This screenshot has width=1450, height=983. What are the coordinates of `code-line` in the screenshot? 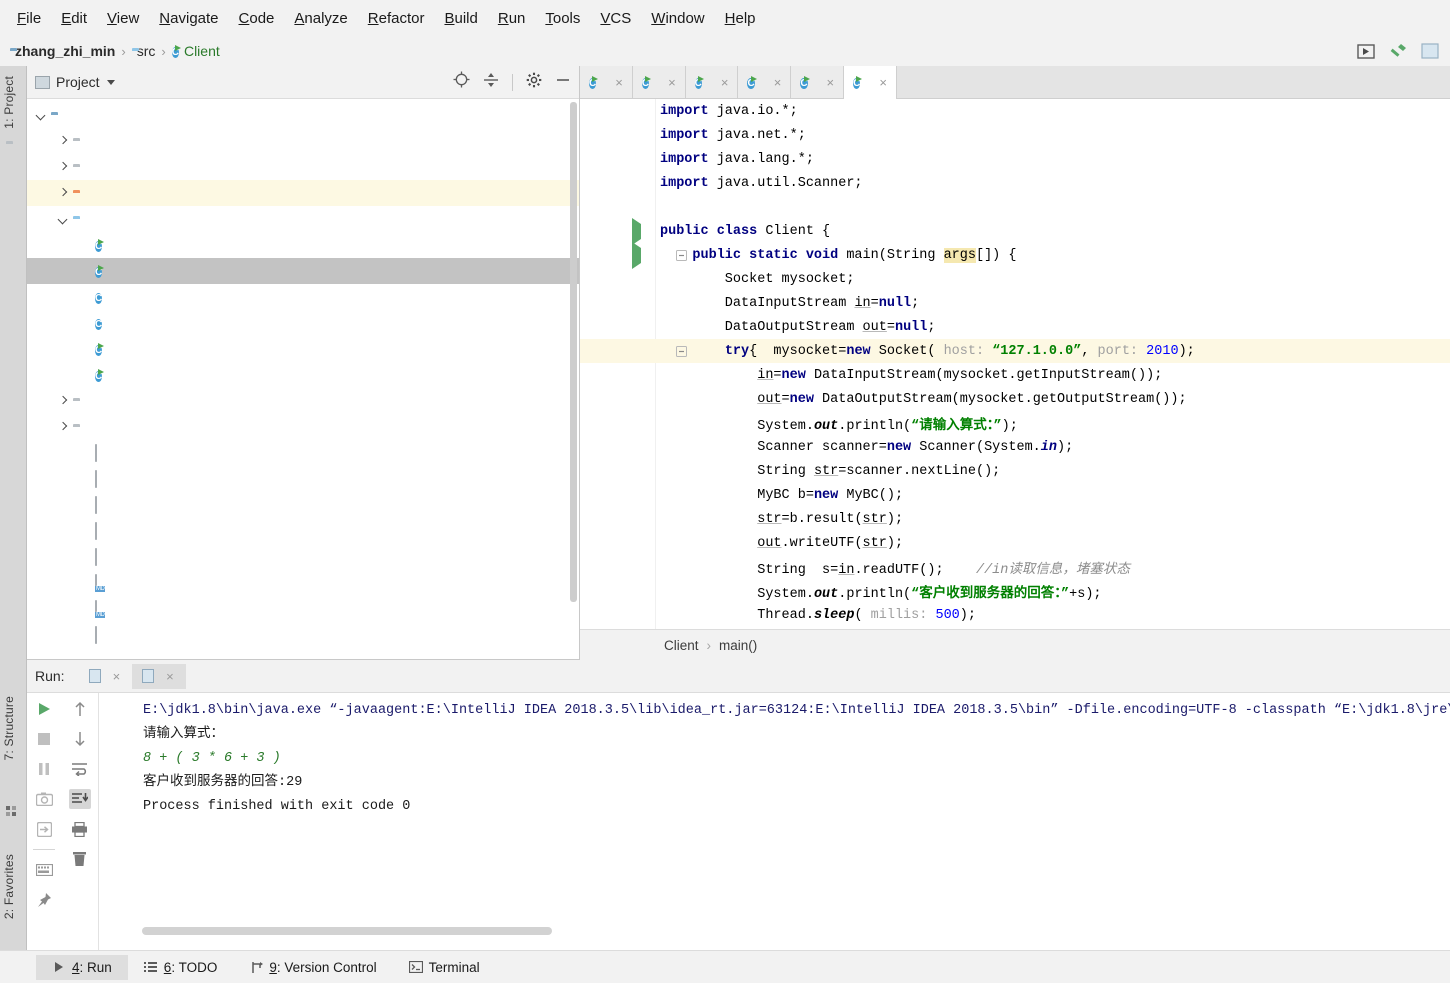 It's located at (1015, 207).